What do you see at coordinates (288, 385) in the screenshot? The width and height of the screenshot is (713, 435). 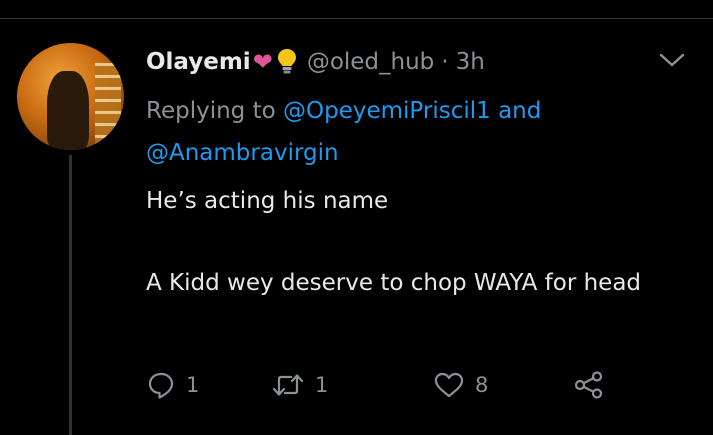 I see `retweet-icon` at bounding box center [288, 385].